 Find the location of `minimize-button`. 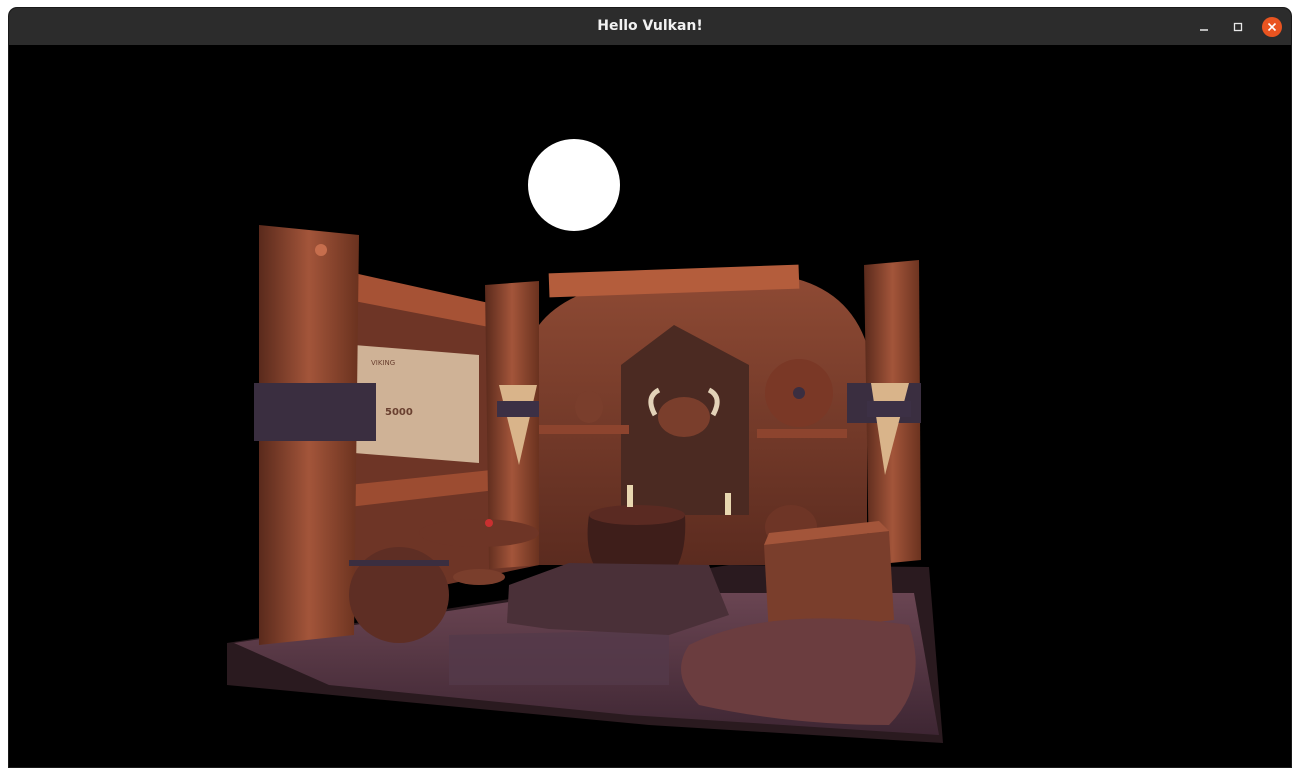

minimize-button is located at coordinates (1204, 27).